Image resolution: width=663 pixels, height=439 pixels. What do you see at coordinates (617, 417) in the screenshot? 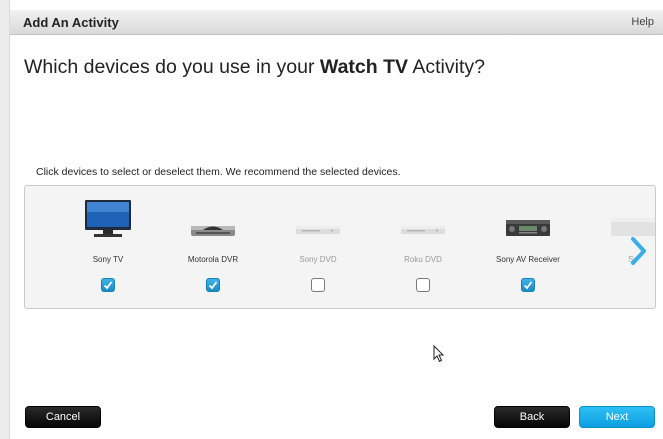
I see `next-button: Next` at bounding box center [617, 417].